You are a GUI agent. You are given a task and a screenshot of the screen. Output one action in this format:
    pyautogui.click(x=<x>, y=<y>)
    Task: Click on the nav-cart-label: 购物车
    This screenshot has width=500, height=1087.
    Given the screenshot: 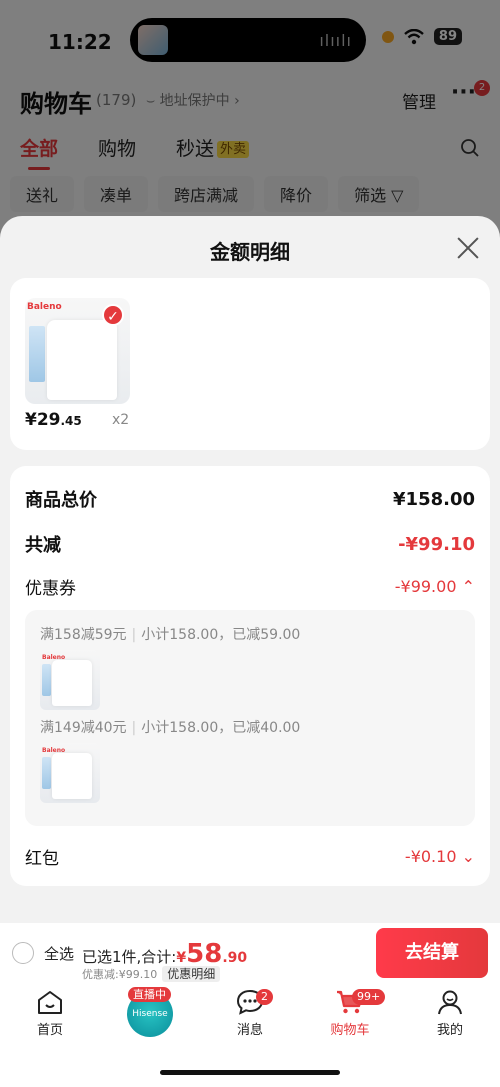 What is the action you would take?
    pyautogui.click(x=350, y=1030)
    